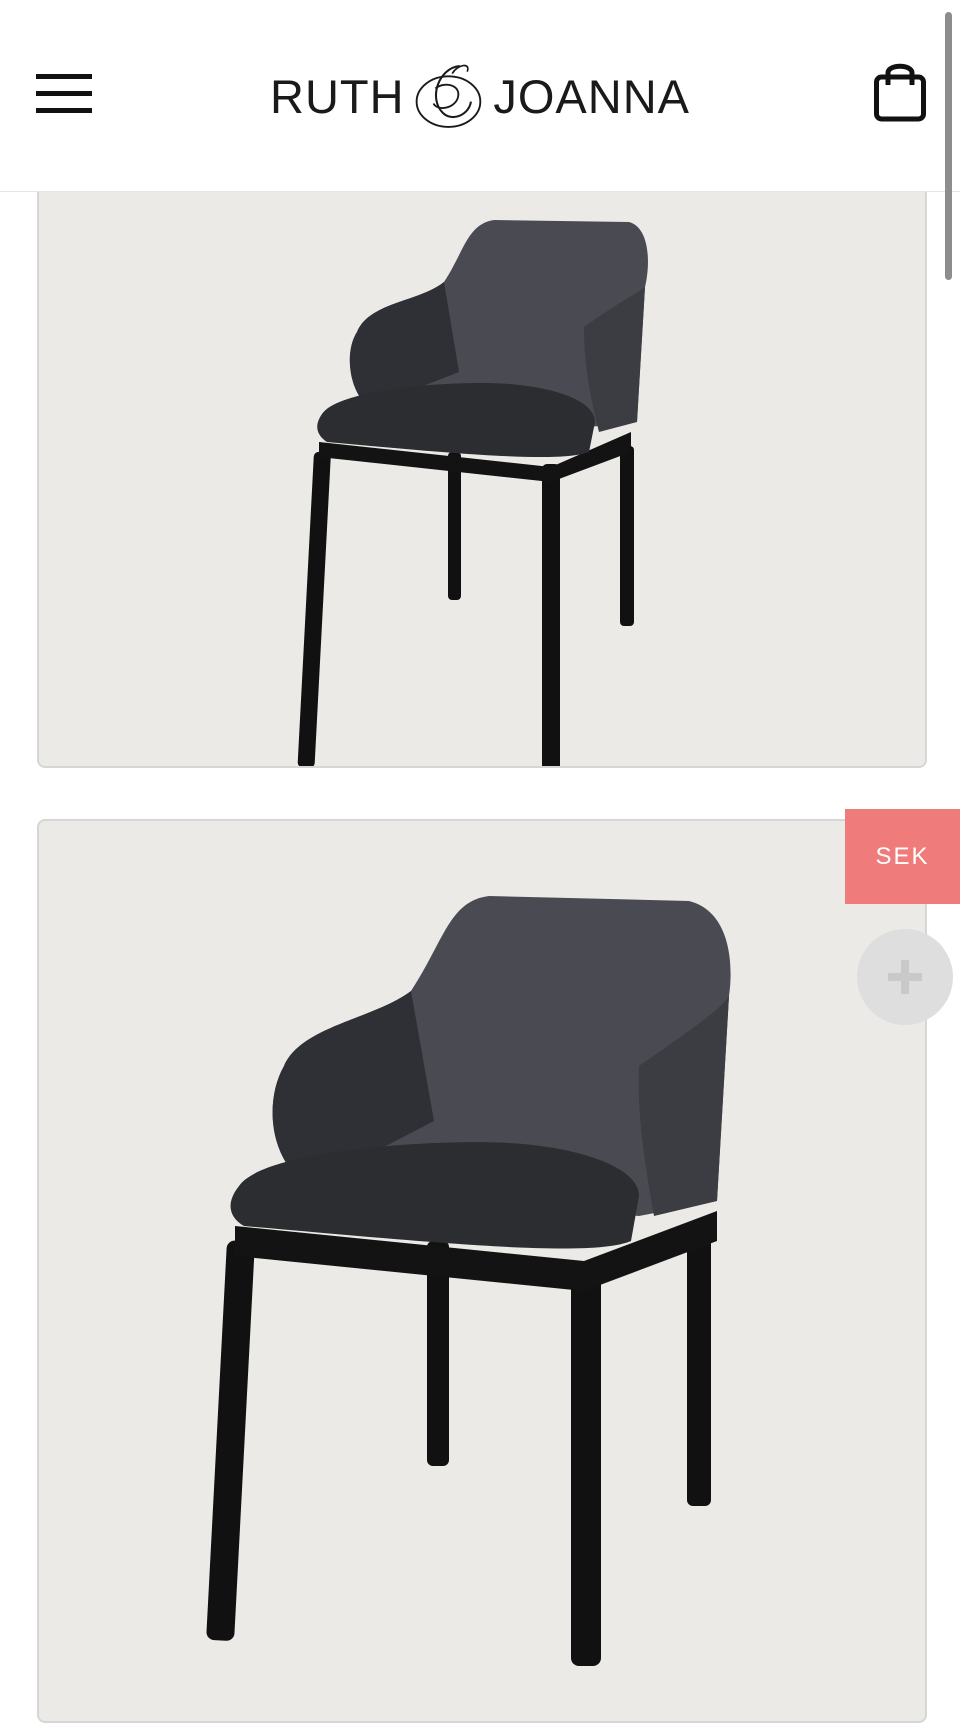 This screenshot has height=1723, width=960. Describe the element at coordinates (448, 96) in the screenshot. I see `logo-ampersand-icon` at that location.